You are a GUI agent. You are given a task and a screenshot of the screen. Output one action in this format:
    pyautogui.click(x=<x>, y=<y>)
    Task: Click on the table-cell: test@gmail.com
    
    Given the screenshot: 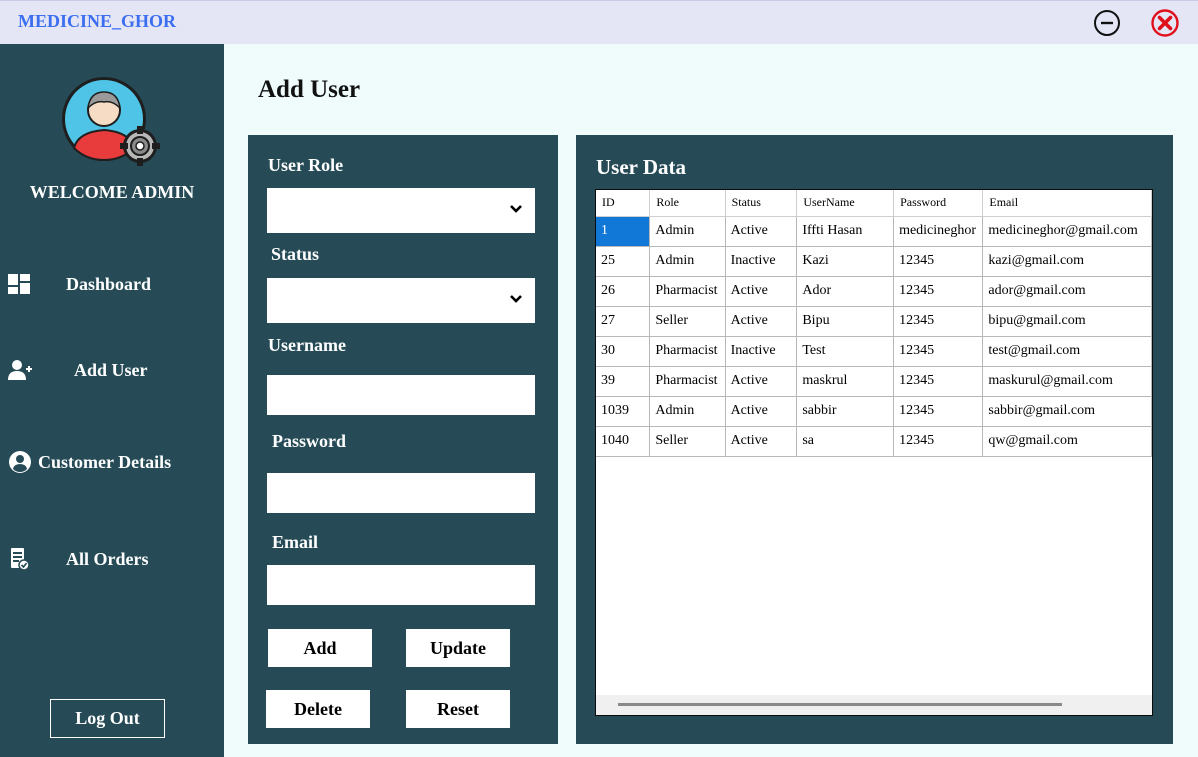 What is the action you would take?
    pyautogui.click(x=1067, y=351)
    